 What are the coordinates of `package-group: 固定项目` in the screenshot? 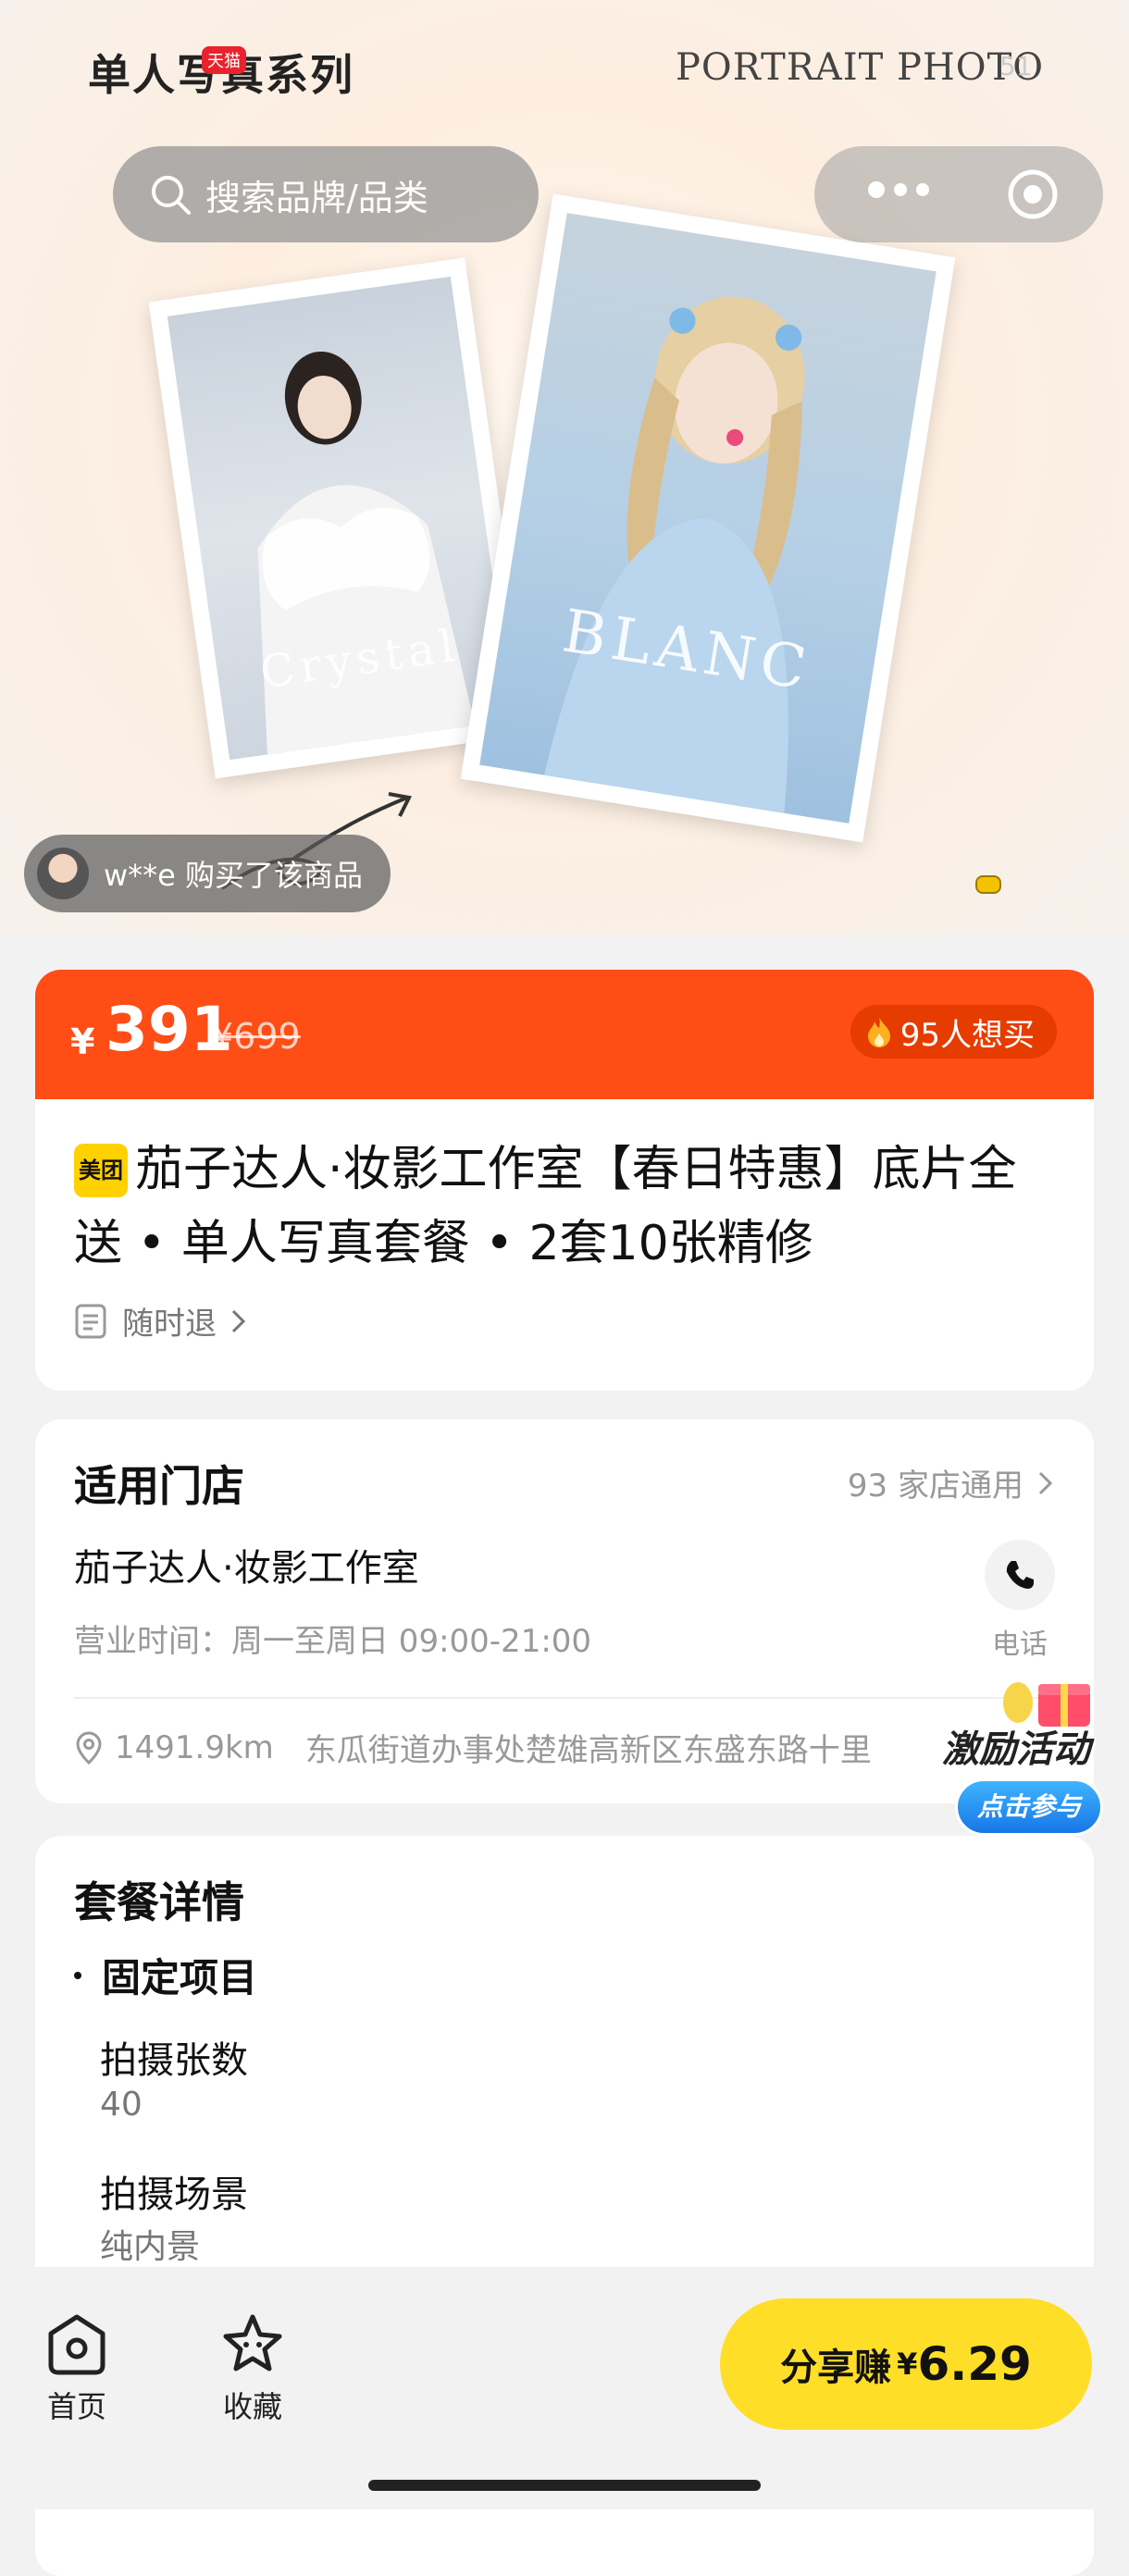 It's located at (165, 1975).